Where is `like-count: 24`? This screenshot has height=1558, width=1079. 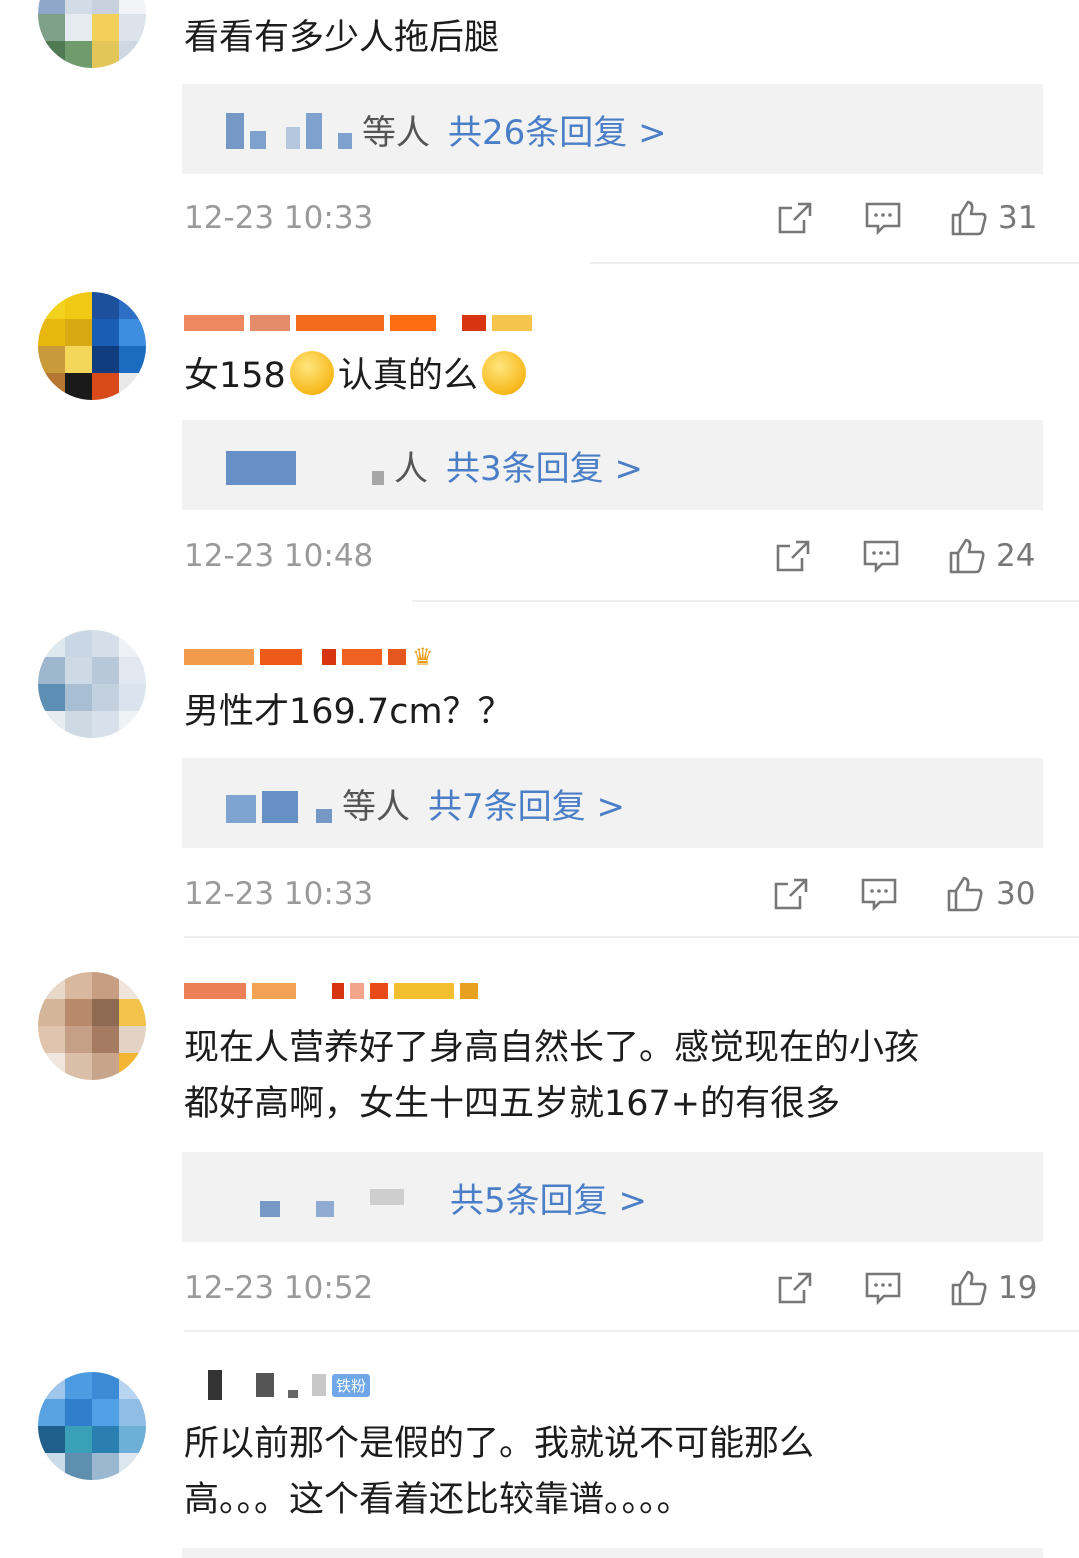
like-count: 24 is located at coordinates (1016, 556).